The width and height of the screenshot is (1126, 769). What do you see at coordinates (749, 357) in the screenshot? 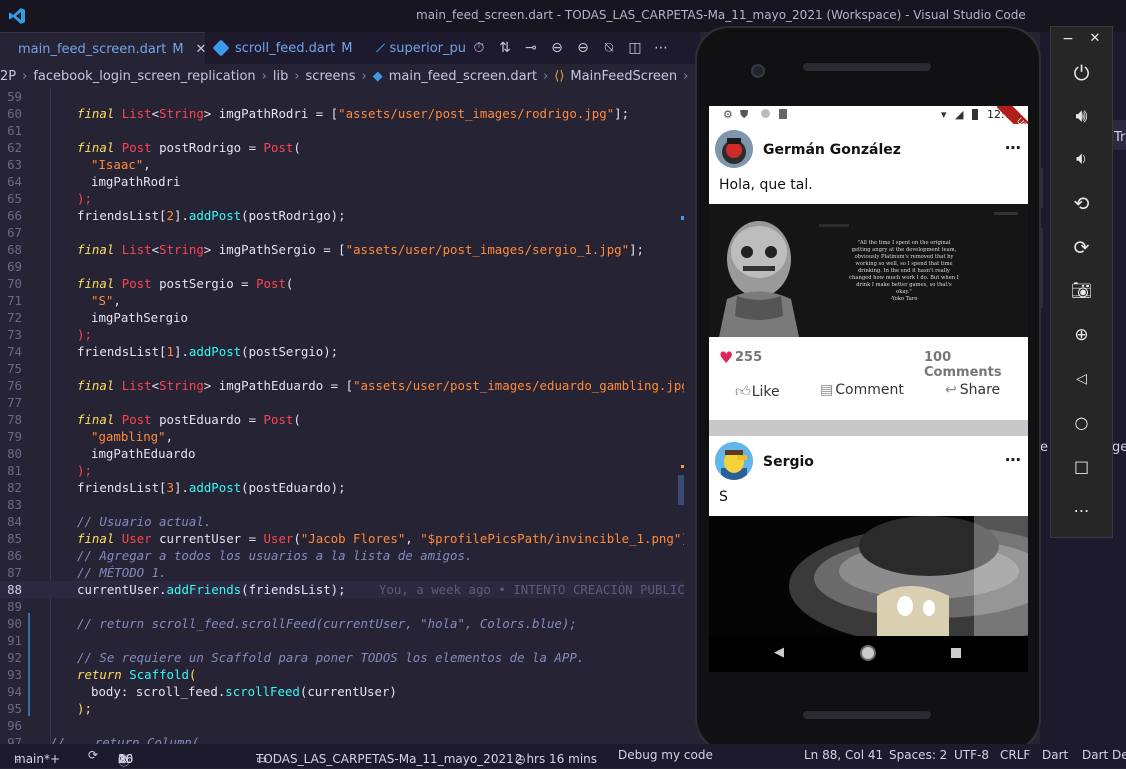
I see `likes-count: 255` at bounding box center [749, 357].